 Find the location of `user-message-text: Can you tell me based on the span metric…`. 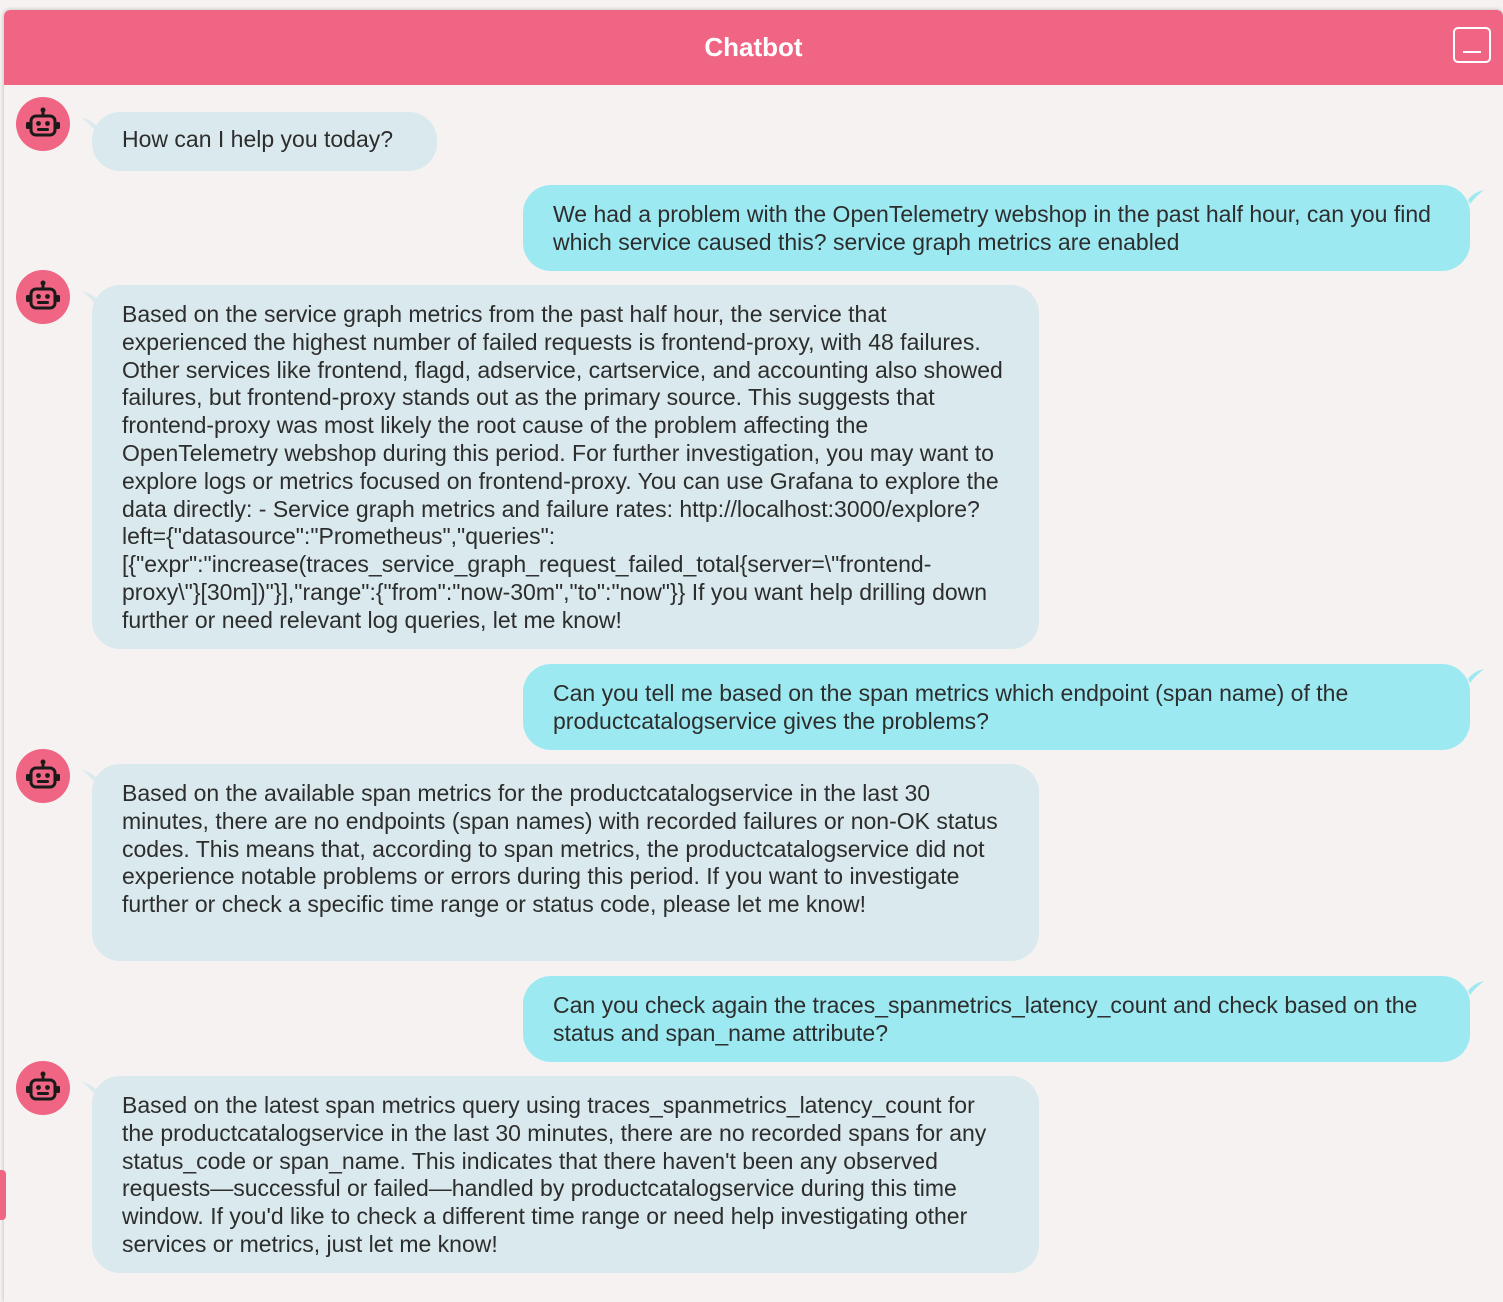

user-message-text: Can you tell me based on the span metric… is located at coordinates (996, 707).